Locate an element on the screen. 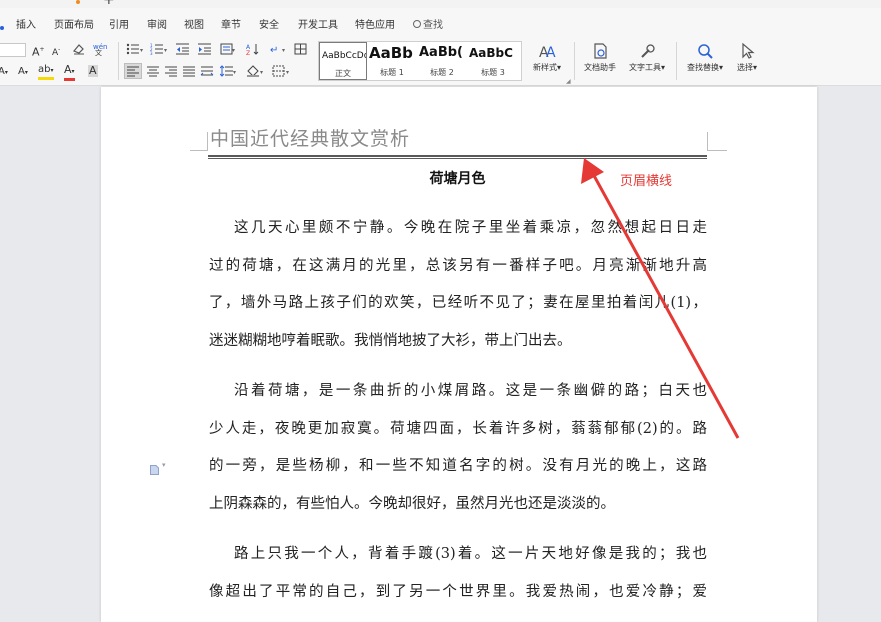 This screenshot has width=881, height=622. shading-button: ▾ is located at coordinates (256, 72).